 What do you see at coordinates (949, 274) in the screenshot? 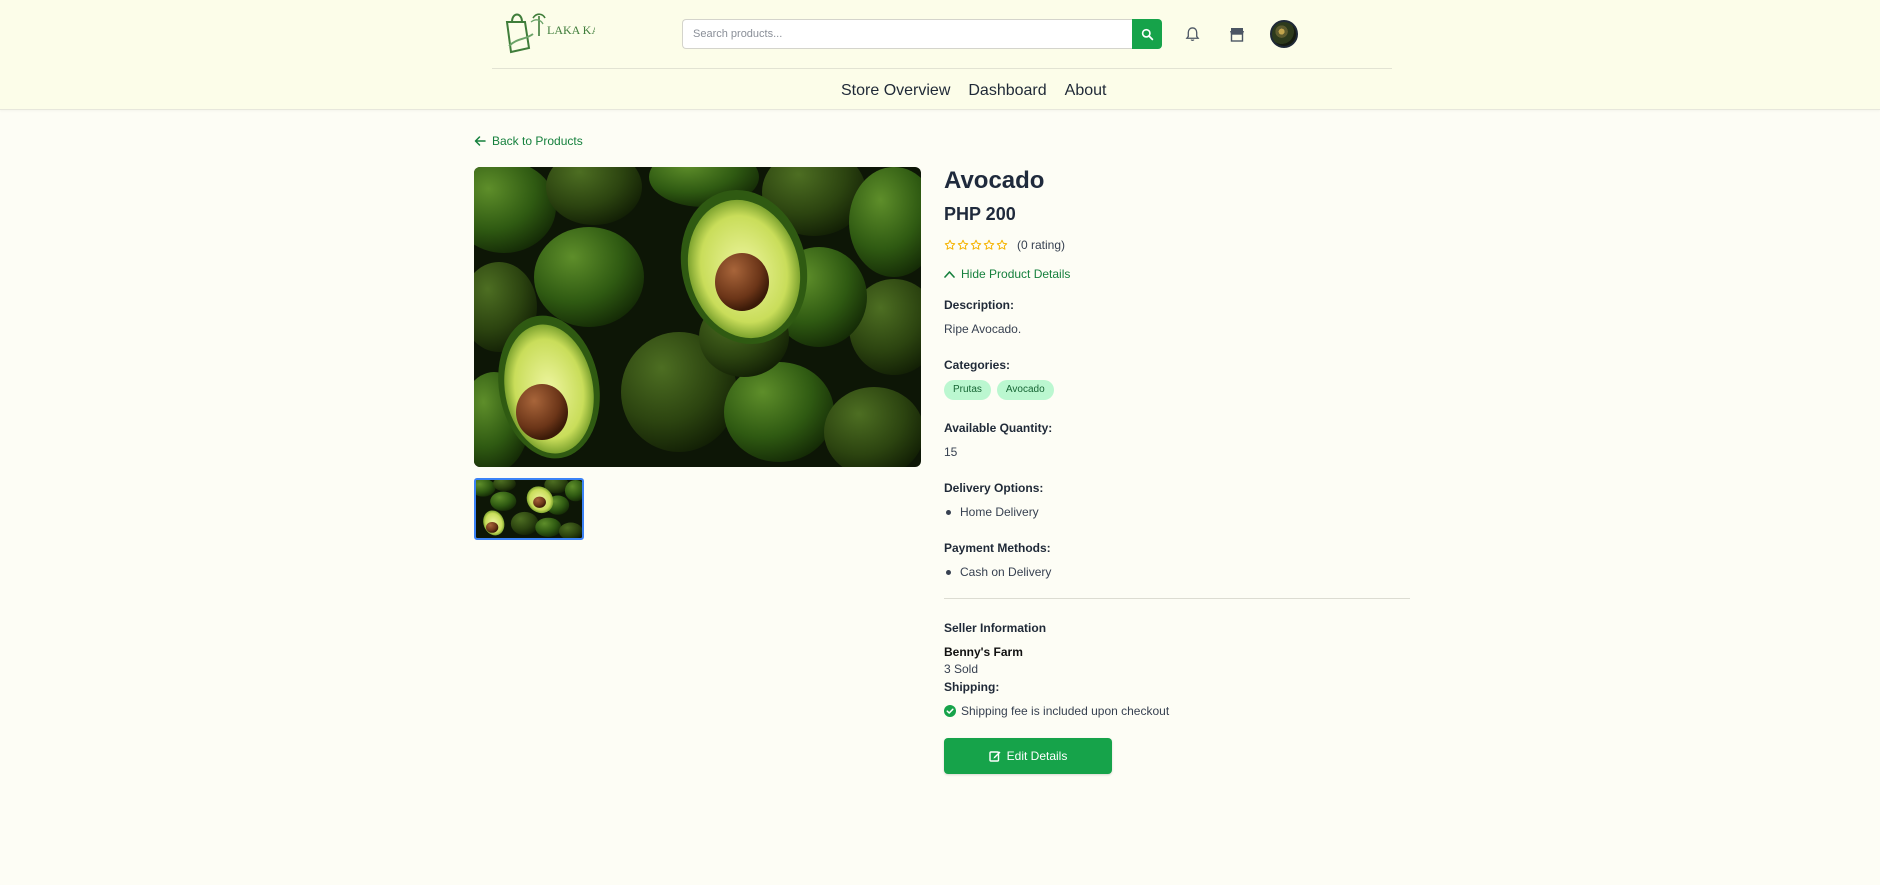
I see `chevron-up-icon` at bounding box center [949, 274].